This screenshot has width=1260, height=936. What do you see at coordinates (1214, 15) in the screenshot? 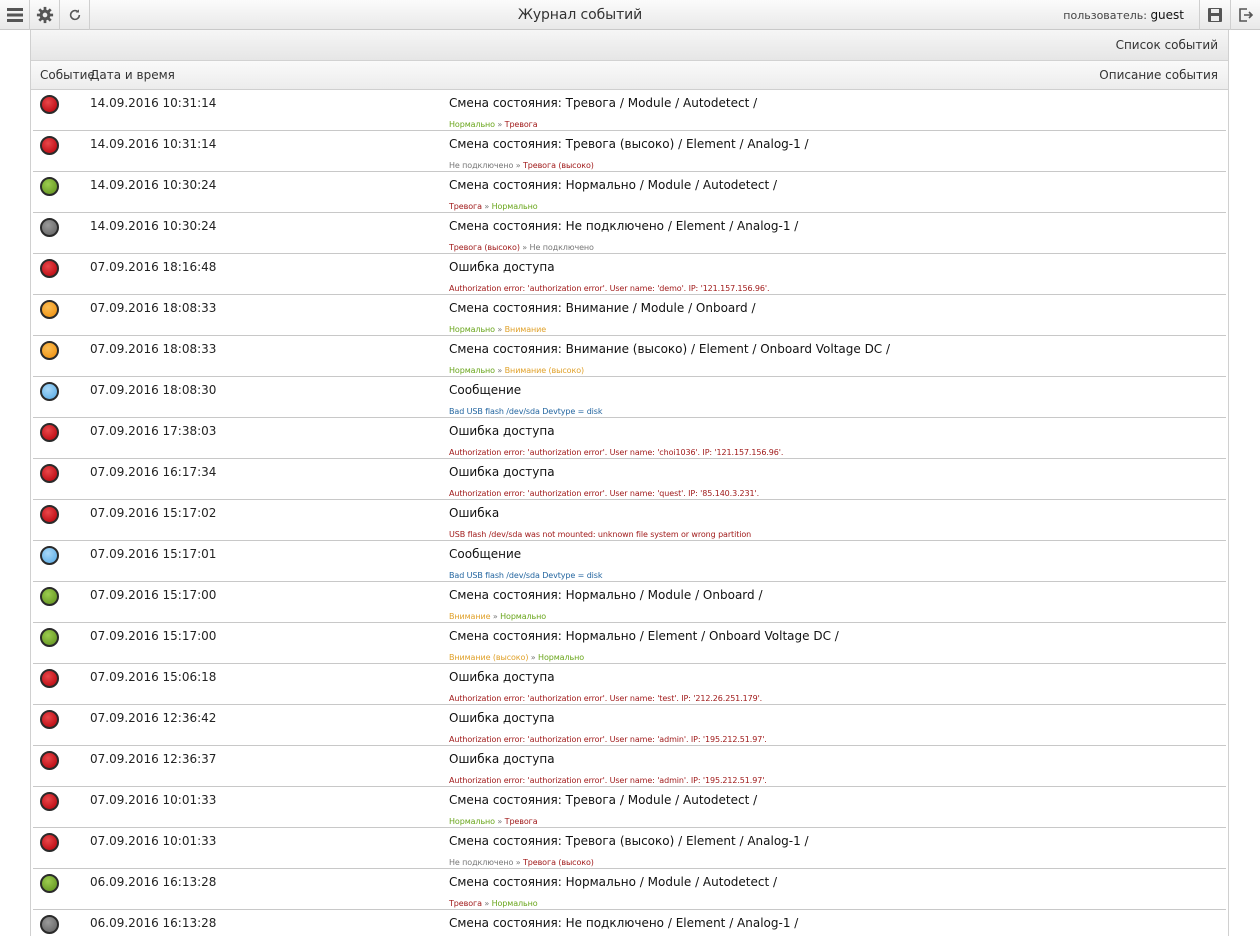
I see `save-button` at bounding box center [1214, 15].